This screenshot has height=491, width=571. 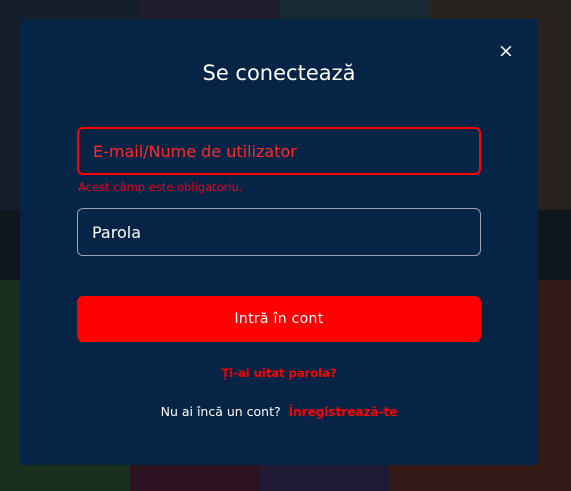 What do you see at coordinates (279, 232) in the screenshot?
I see `password-input` at bounding box center [279, 232].